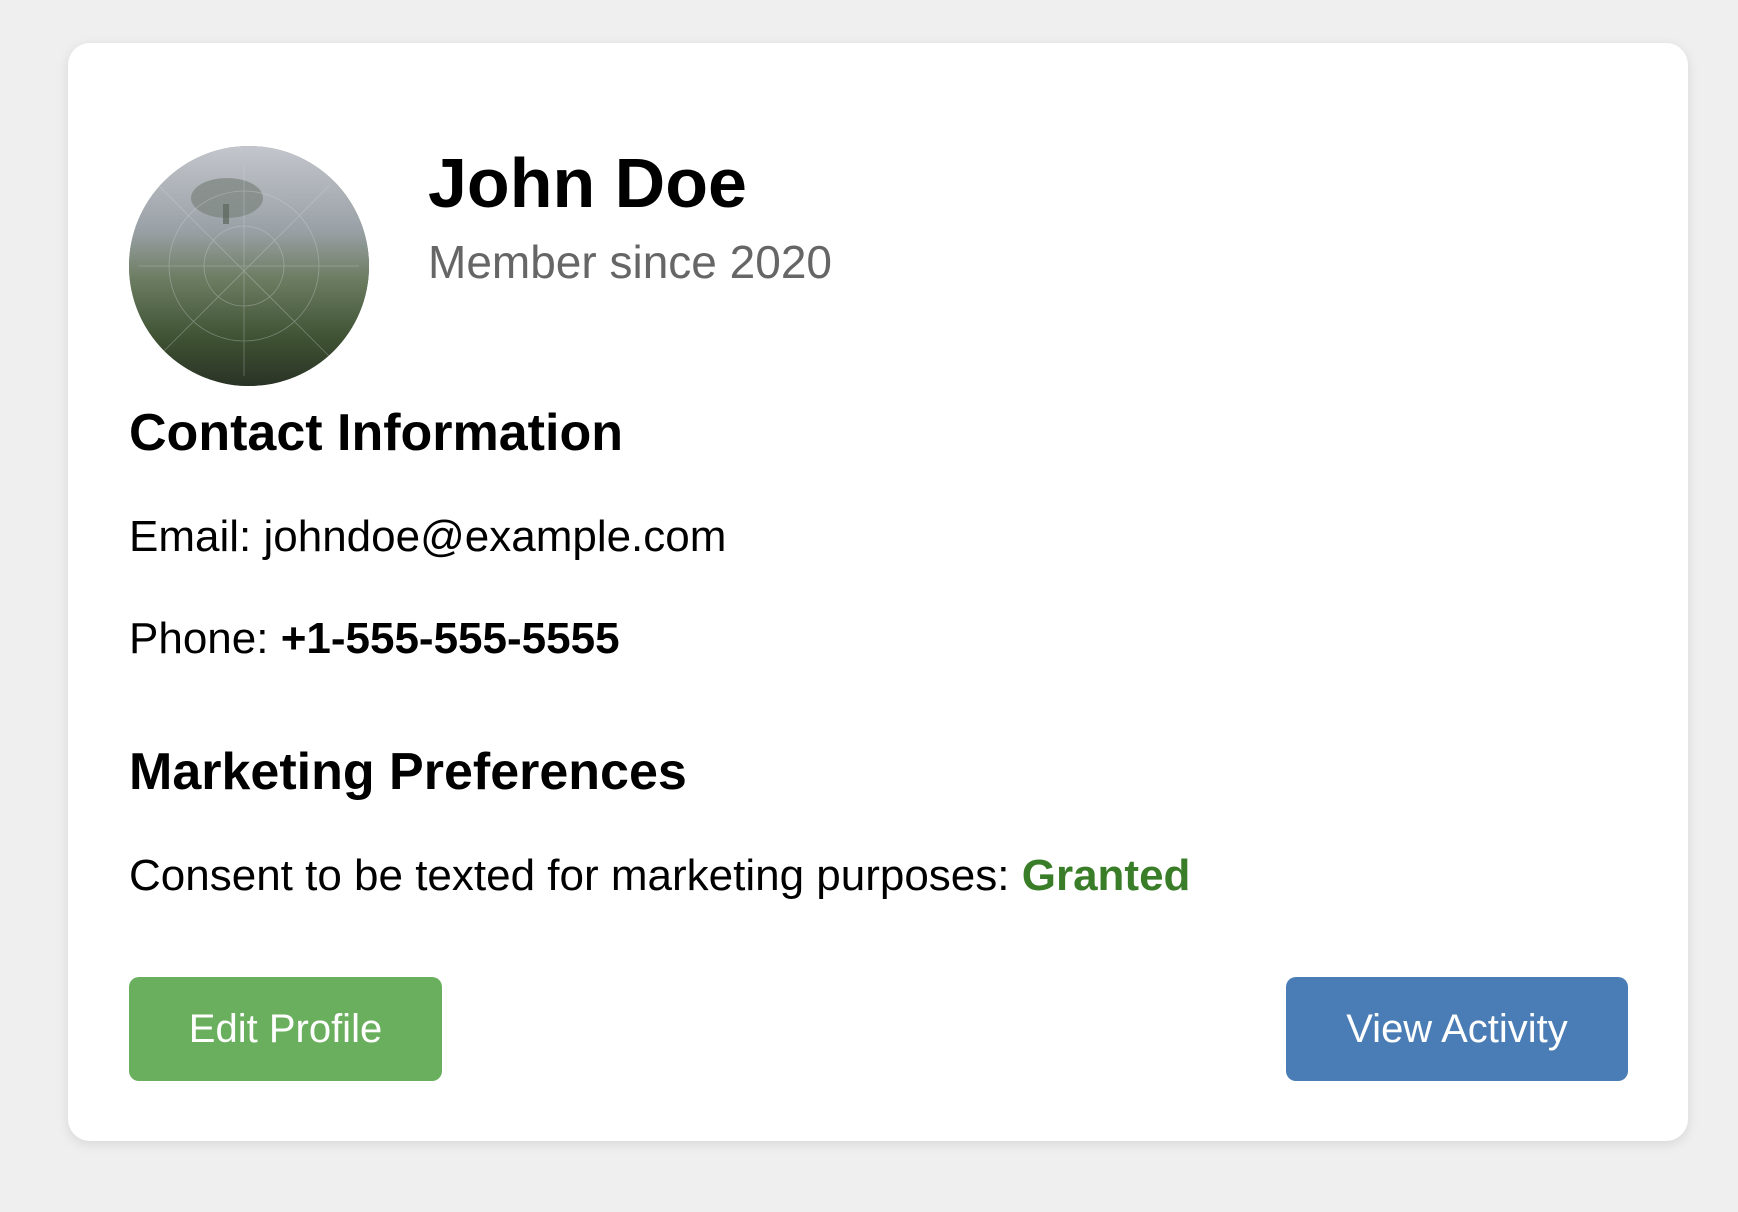 The height and width of the screenshot is (1212, 1738). I want to click on profile-name: John Doe, so click(587, 183).